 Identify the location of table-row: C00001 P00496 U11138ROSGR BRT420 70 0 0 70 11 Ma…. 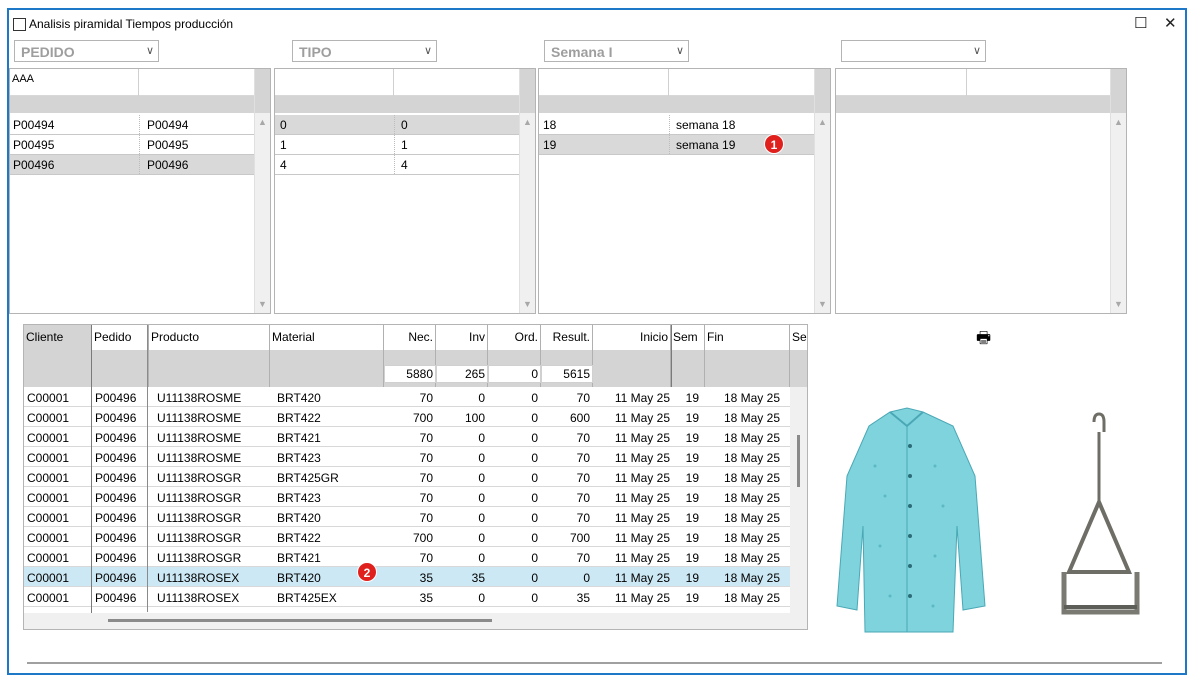
(407, 517).